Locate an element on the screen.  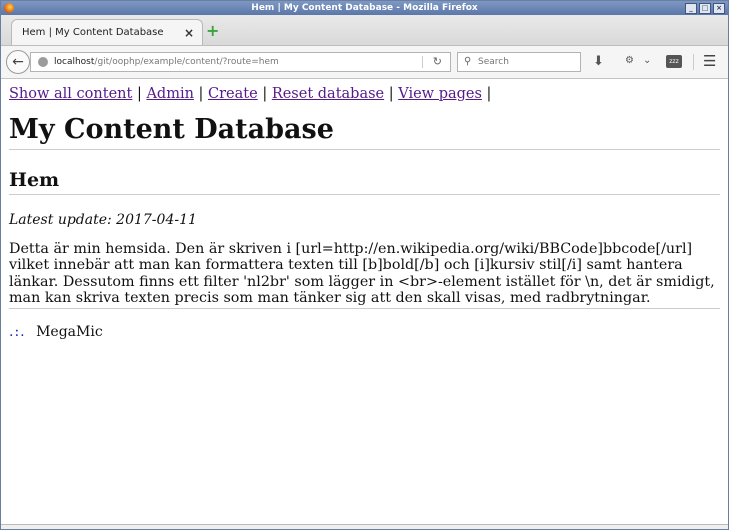
tab-label: Hem | My Content Database is located at coordinates (93, 32).